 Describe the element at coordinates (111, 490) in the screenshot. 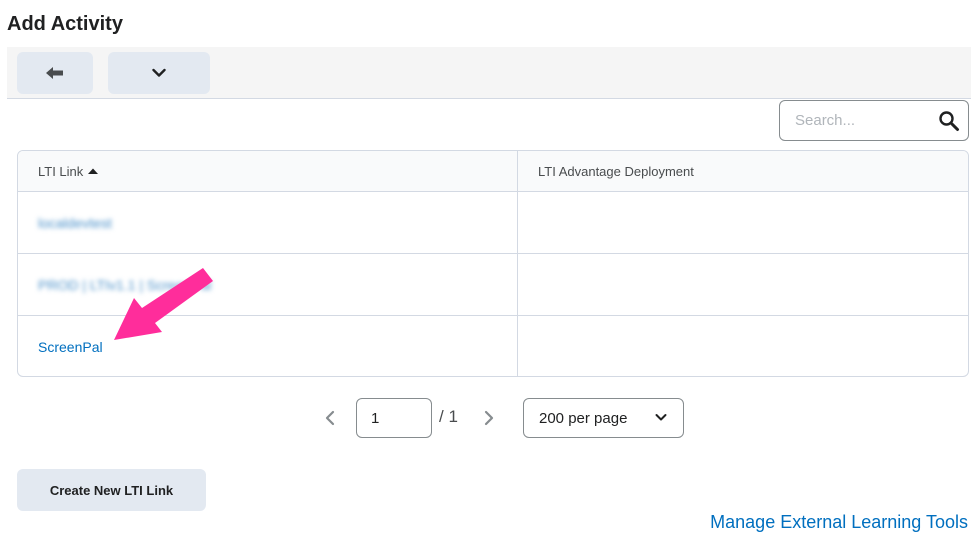

I see `create-new-lti-link-button: Create New LTI Link` at that location.